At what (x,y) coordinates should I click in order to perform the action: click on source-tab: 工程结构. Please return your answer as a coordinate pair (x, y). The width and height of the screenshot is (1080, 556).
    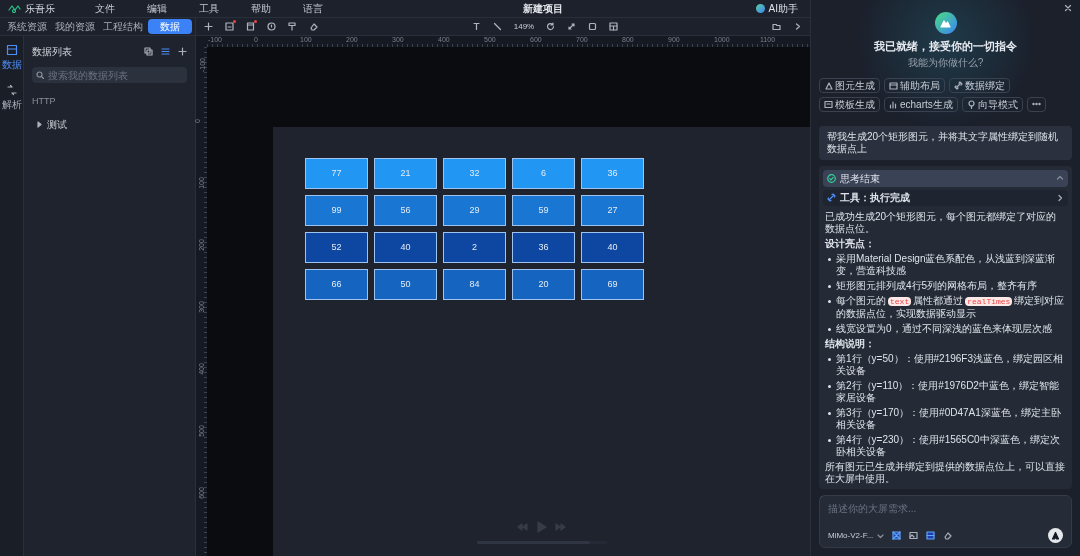
    Looking at the image, I should click on (123, 26).